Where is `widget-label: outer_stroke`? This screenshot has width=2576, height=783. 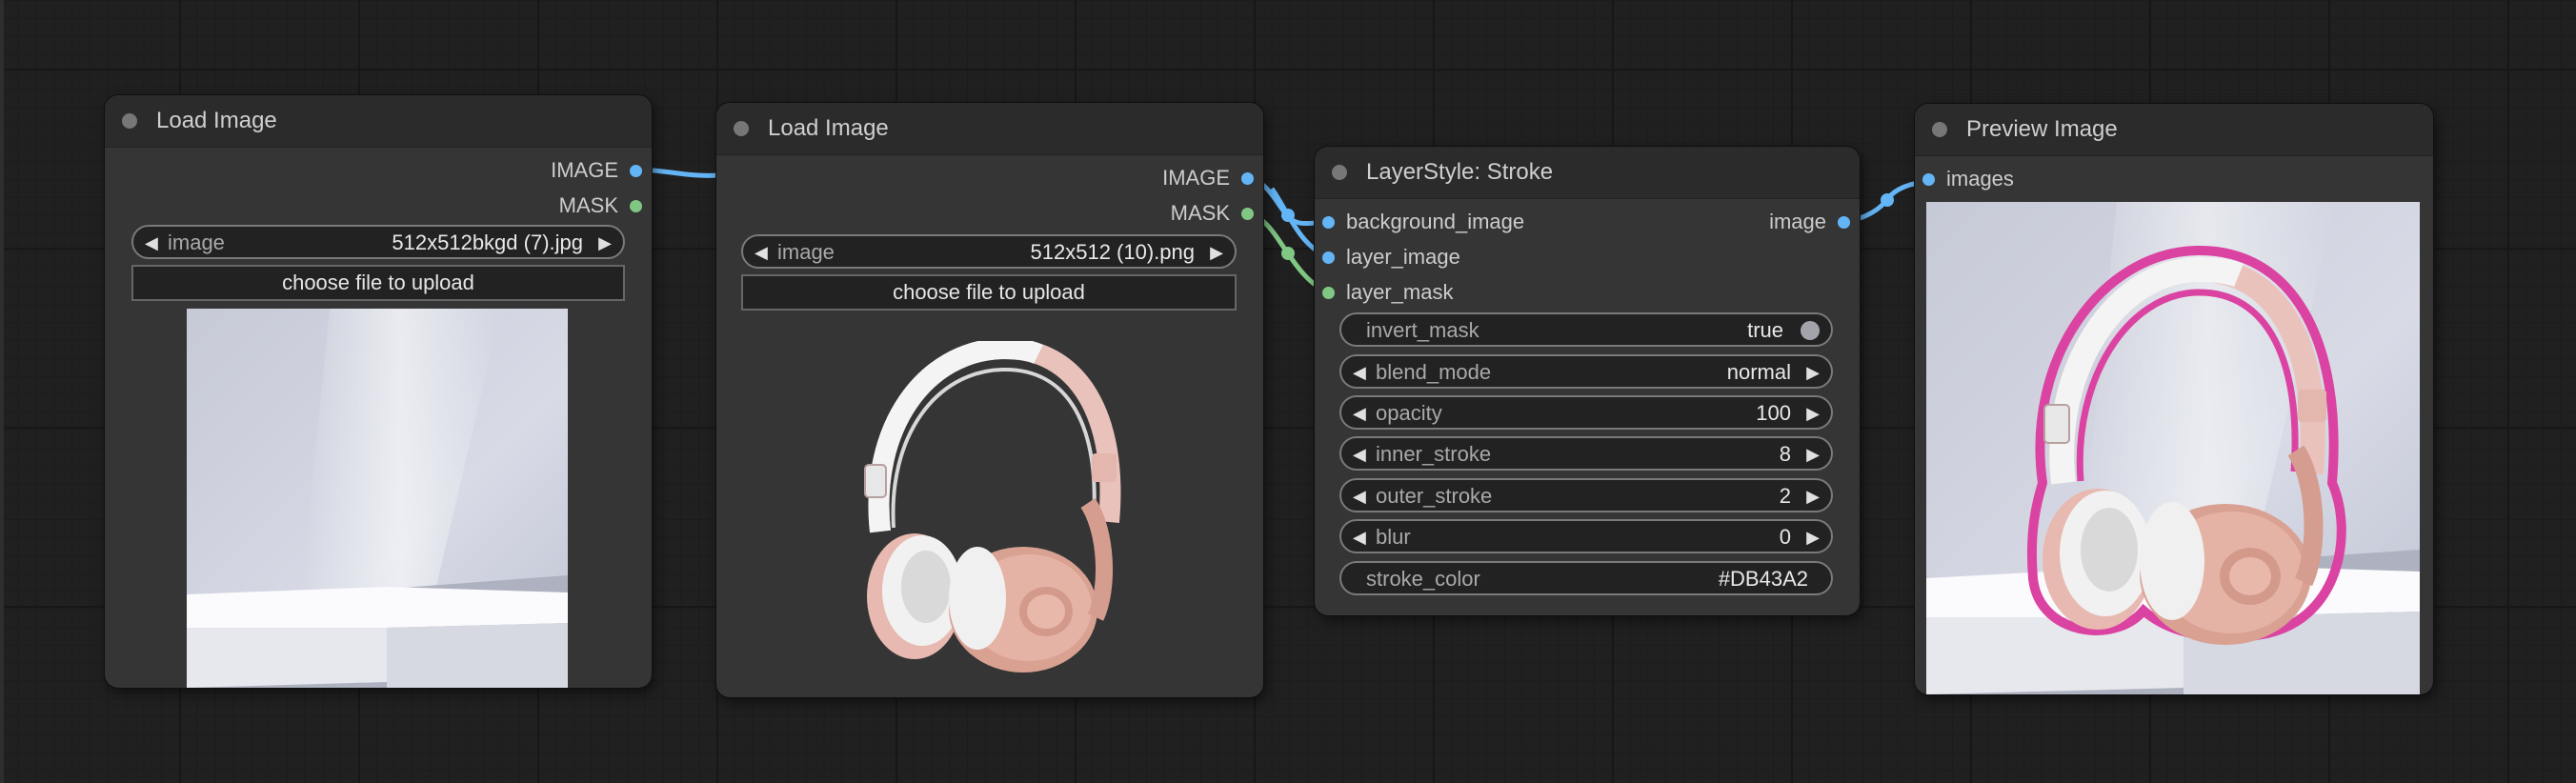 widget-label: outer_stroke is located at coordinates (1435, 496).